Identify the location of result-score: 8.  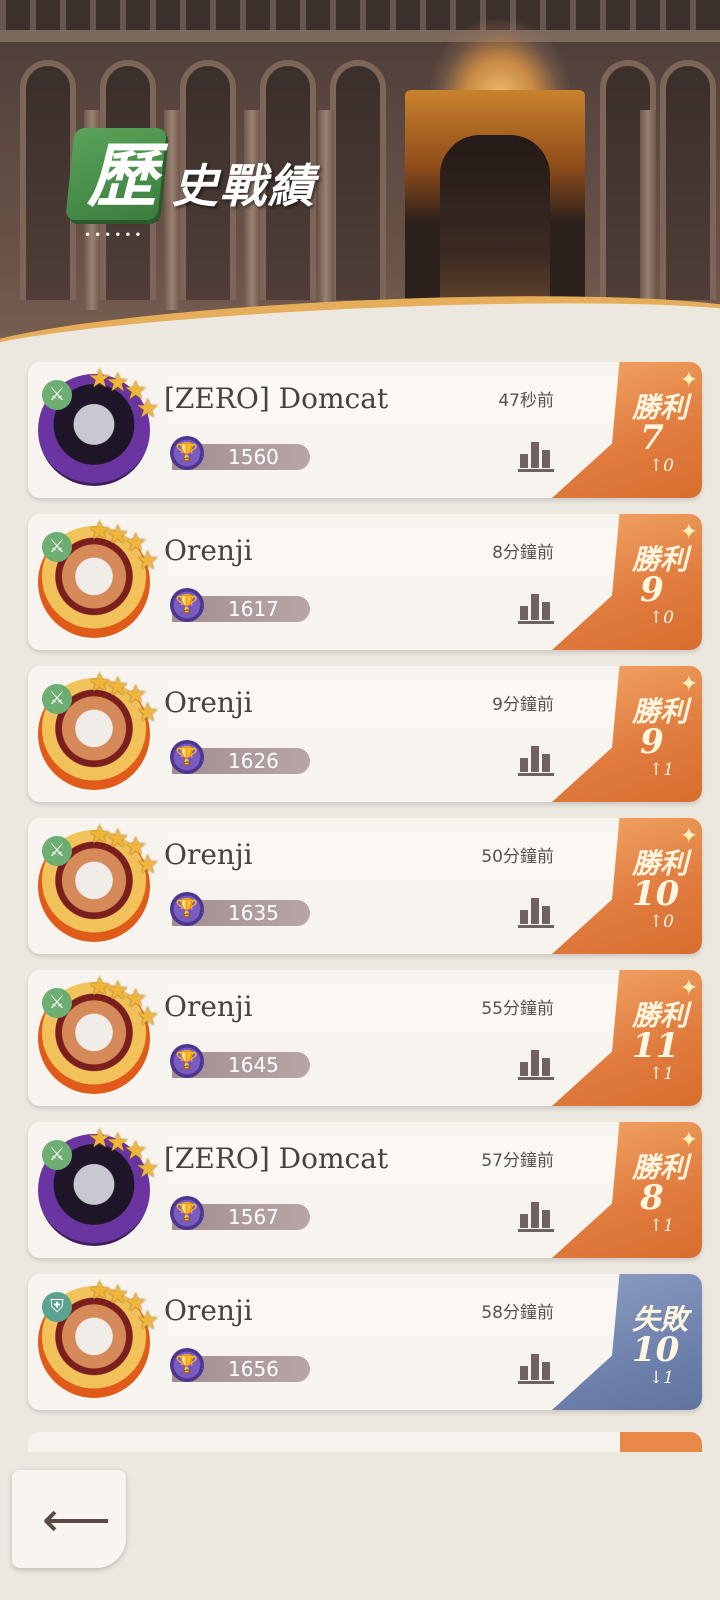
(652, 1198).